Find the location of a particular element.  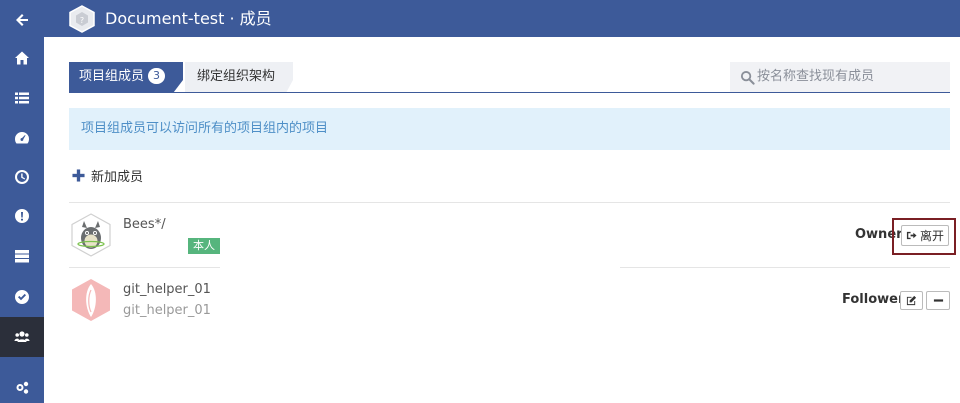

check-circle-icon is located at coordinates (22, 297).